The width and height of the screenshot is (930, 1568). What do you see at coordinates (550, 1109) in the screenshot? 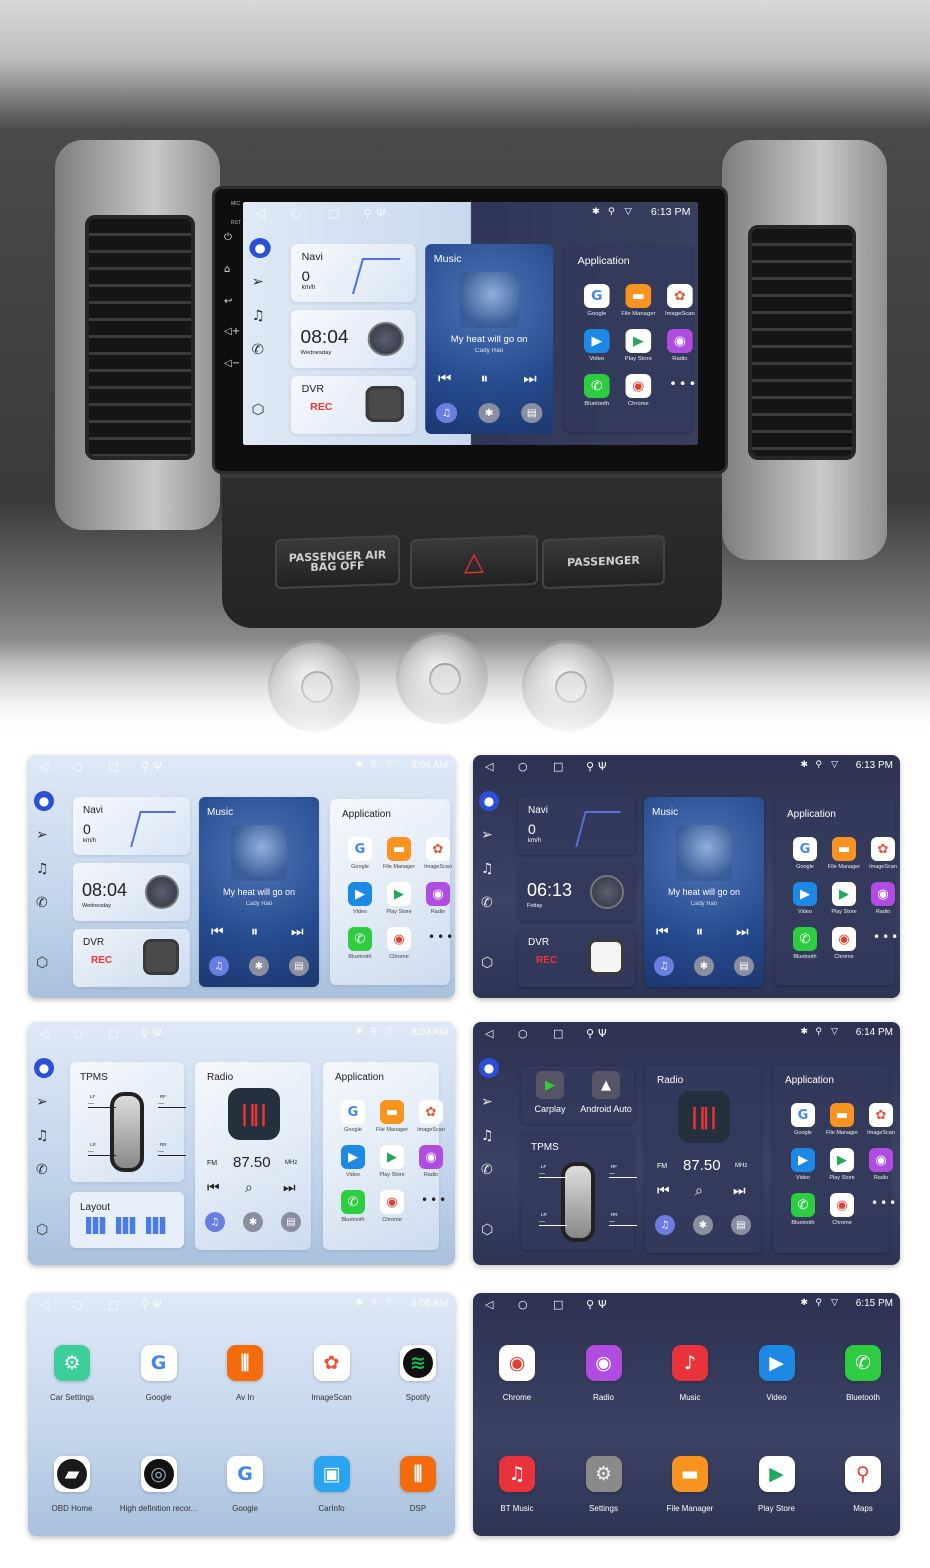
I see `carplay-label: Carplay` at bounding box center [550, 1109].